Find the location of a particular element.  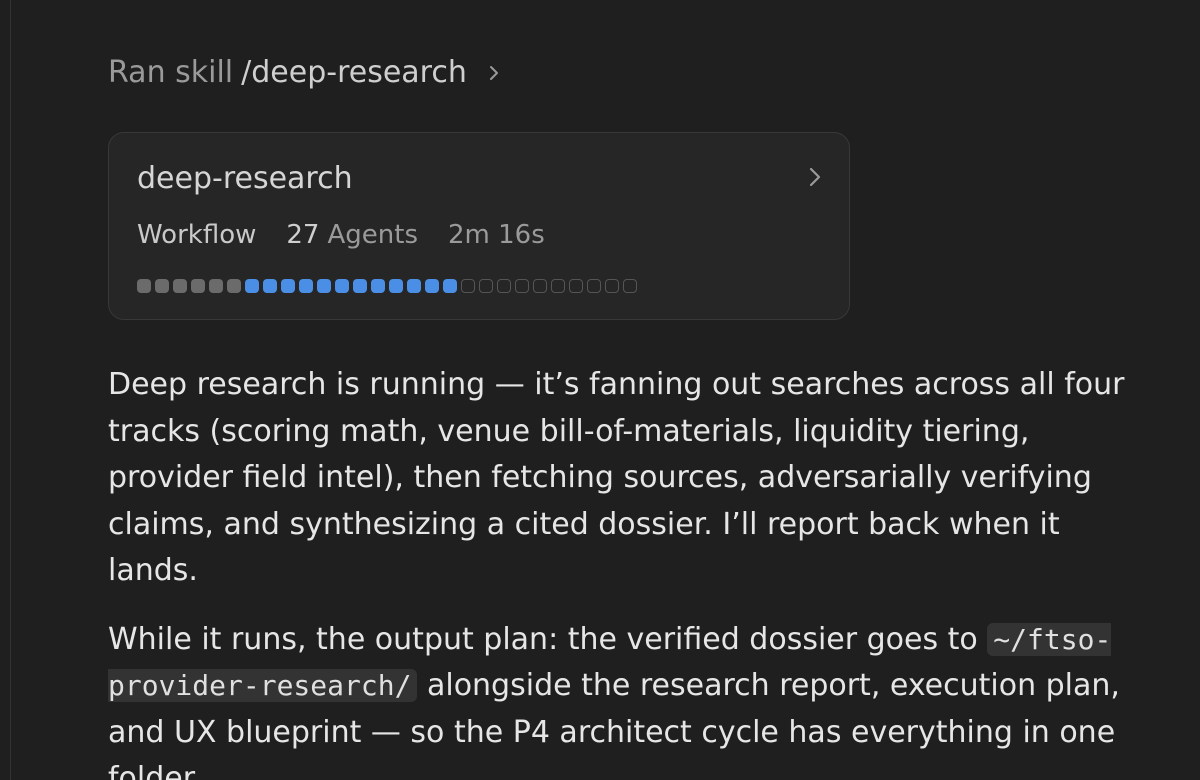

workflow-title: deep-research is located at coordinates (245, 178).